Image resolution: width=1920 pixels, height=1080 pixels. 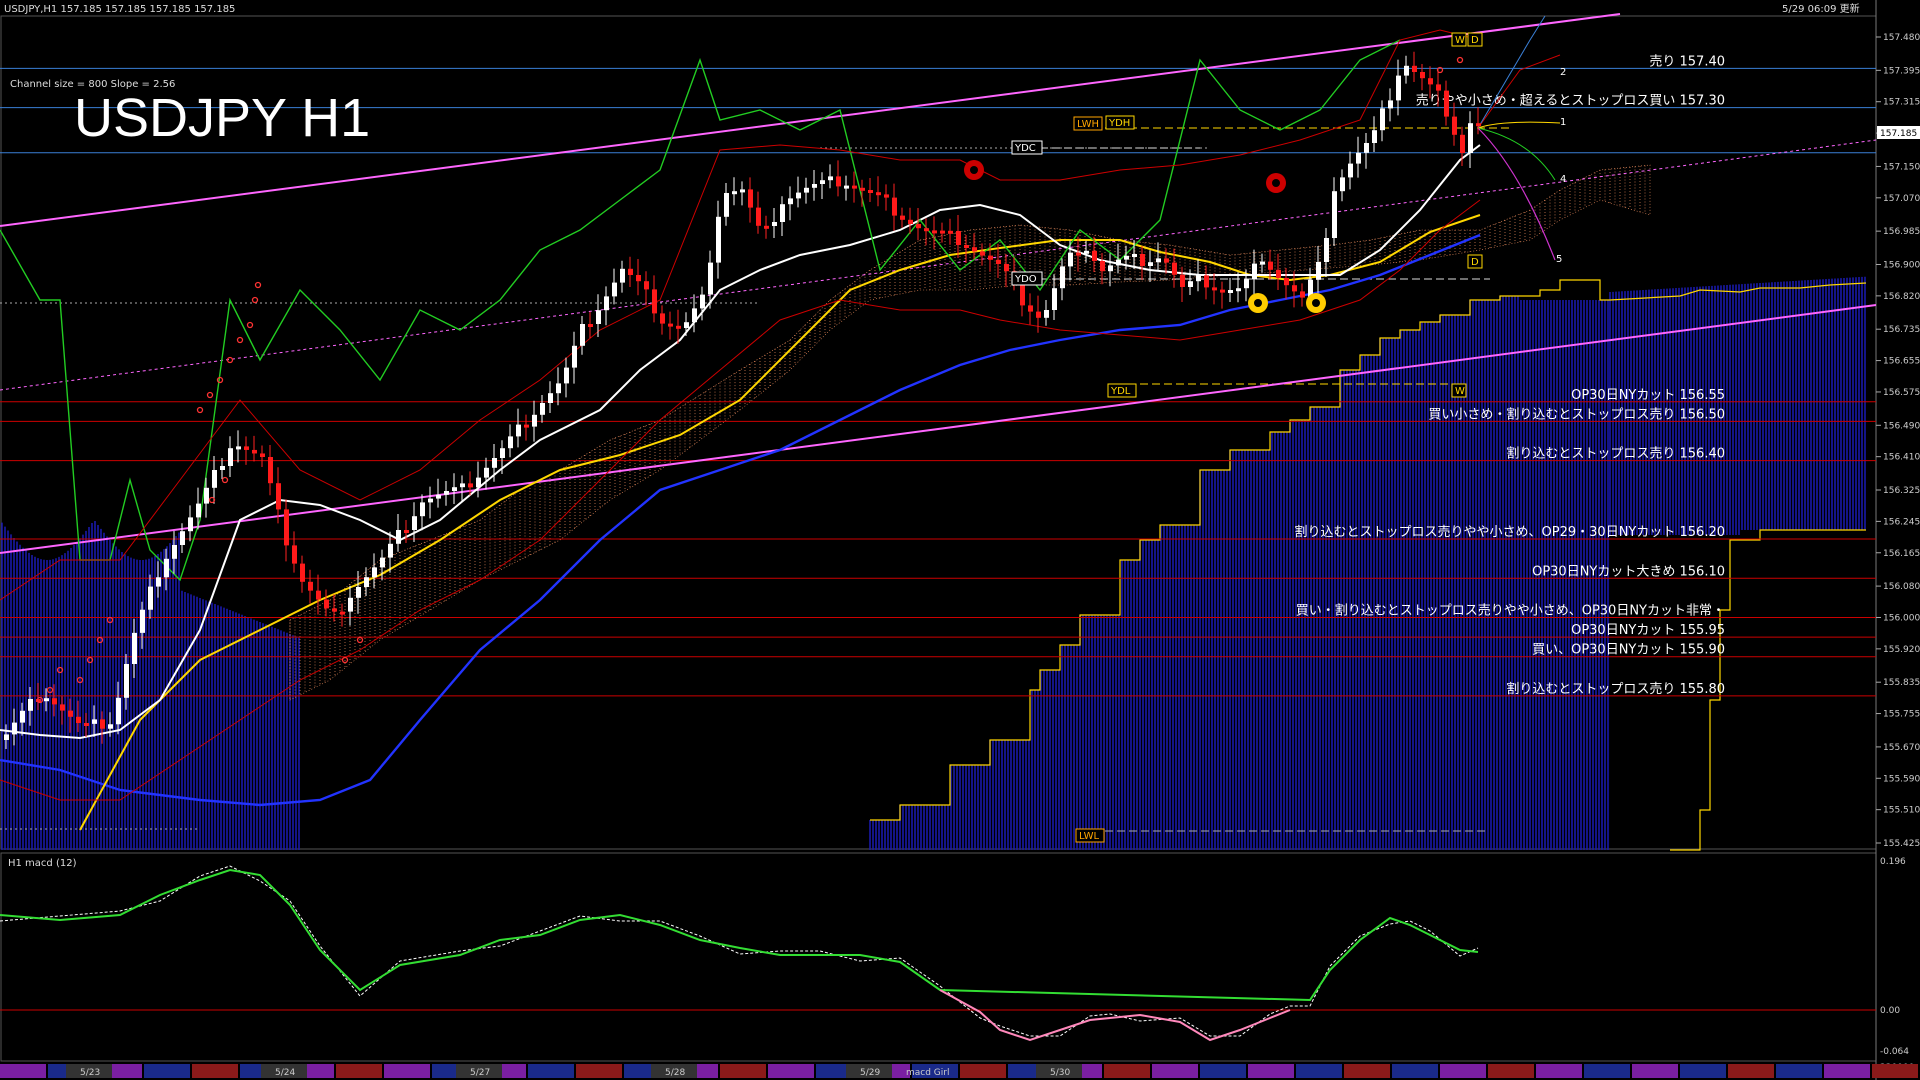 I want to click on price-tick-label: 155.590, so click(x=1901, y=779).